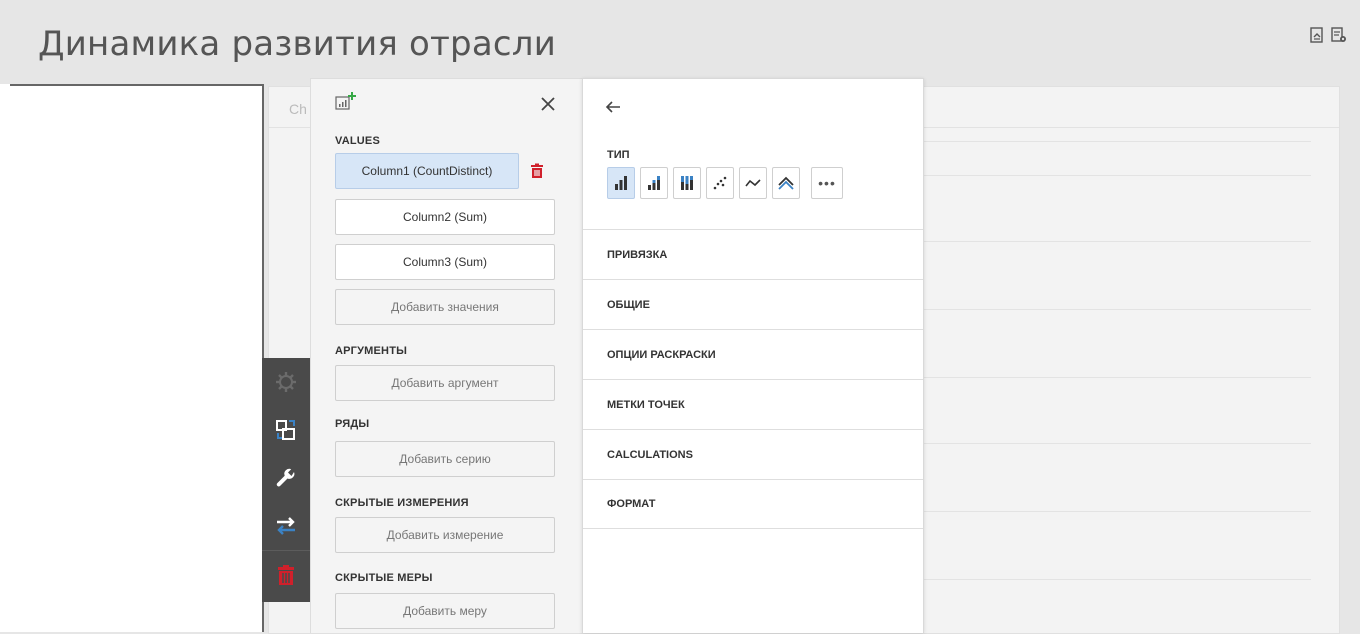  Describe the element at coordinates (445, 459) in the screenshot. I see `add-series-button: Добавить серию` at that location.